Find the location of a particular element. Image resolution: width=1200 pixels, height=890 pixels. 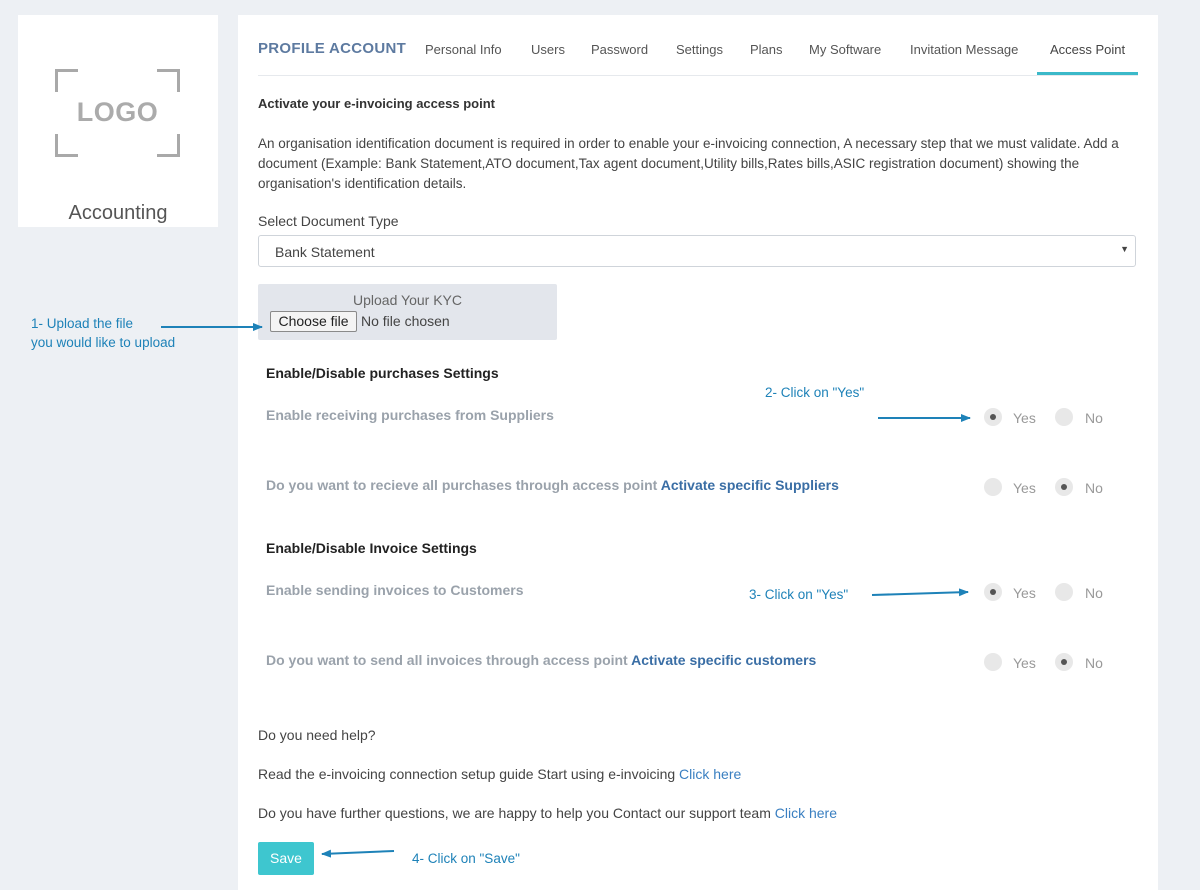

radio-all-invoices-yes is located at coordinates (993, 662).